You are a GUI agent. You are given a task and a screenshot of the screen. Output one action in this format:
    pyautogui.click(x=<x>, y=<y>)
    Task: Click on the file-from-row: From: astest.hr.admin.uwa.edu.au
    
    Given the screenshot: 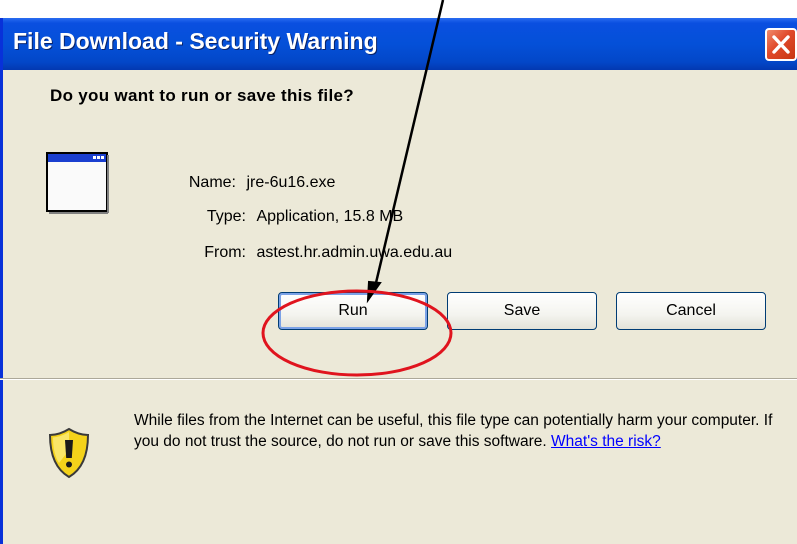 What is the action you would take?
    pyautogui.click(x=314, y=253)
    